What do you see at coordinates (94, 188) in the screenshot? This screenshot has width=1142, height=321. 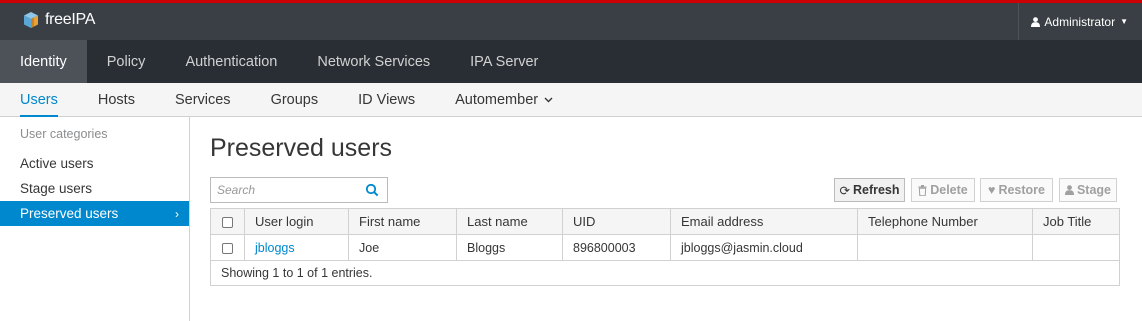 I see `sidebar-item-stage-users: Stage users` at bounding box center [94, 188].